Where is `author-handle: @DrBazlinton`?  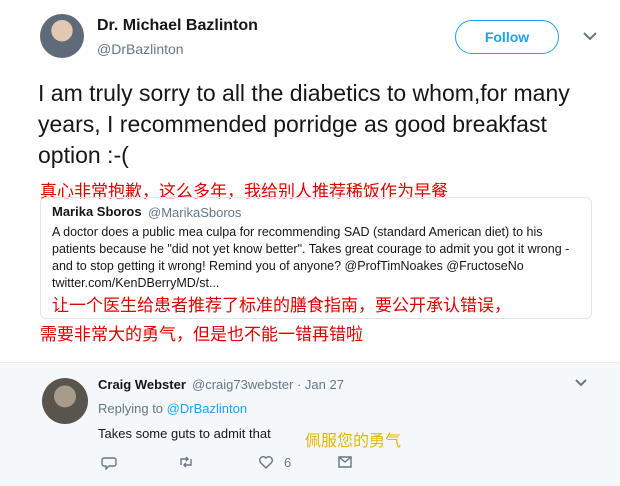
author-handle: @DrBazlinton is located at coordinates (140, 49).